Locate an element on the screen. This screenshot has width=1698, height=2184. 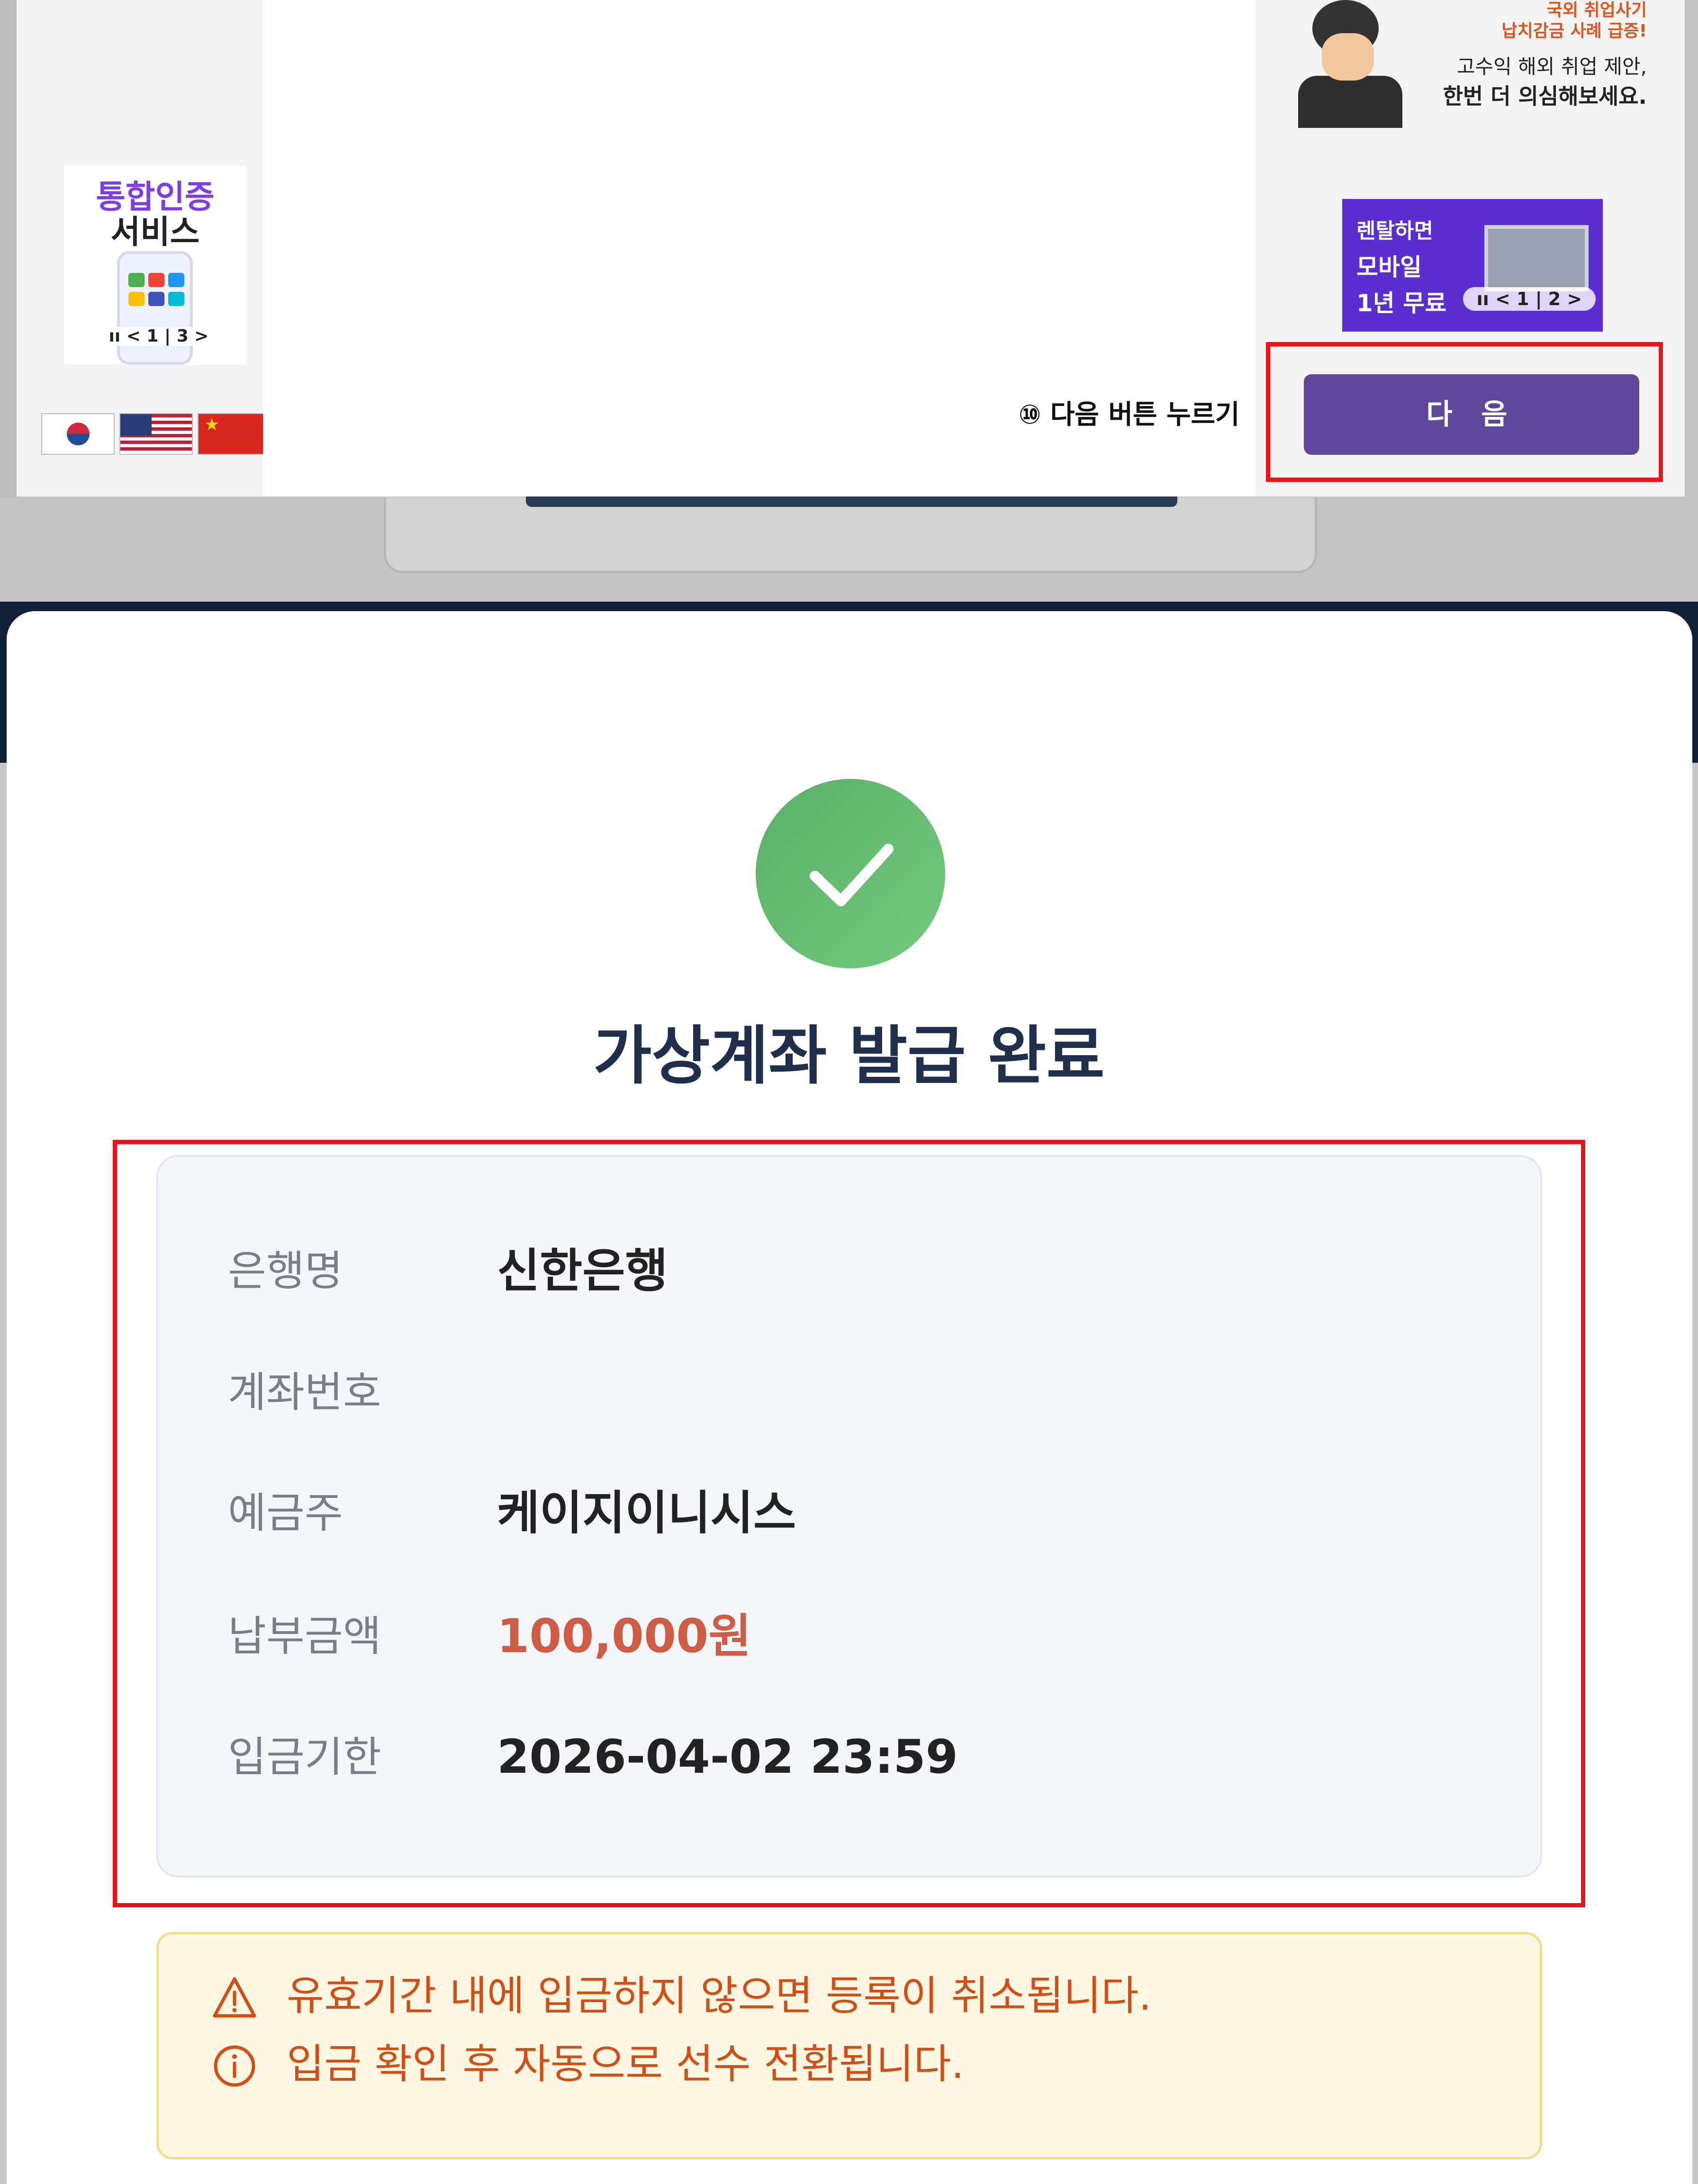
warning-icon is located at coordinates (234, 1998).